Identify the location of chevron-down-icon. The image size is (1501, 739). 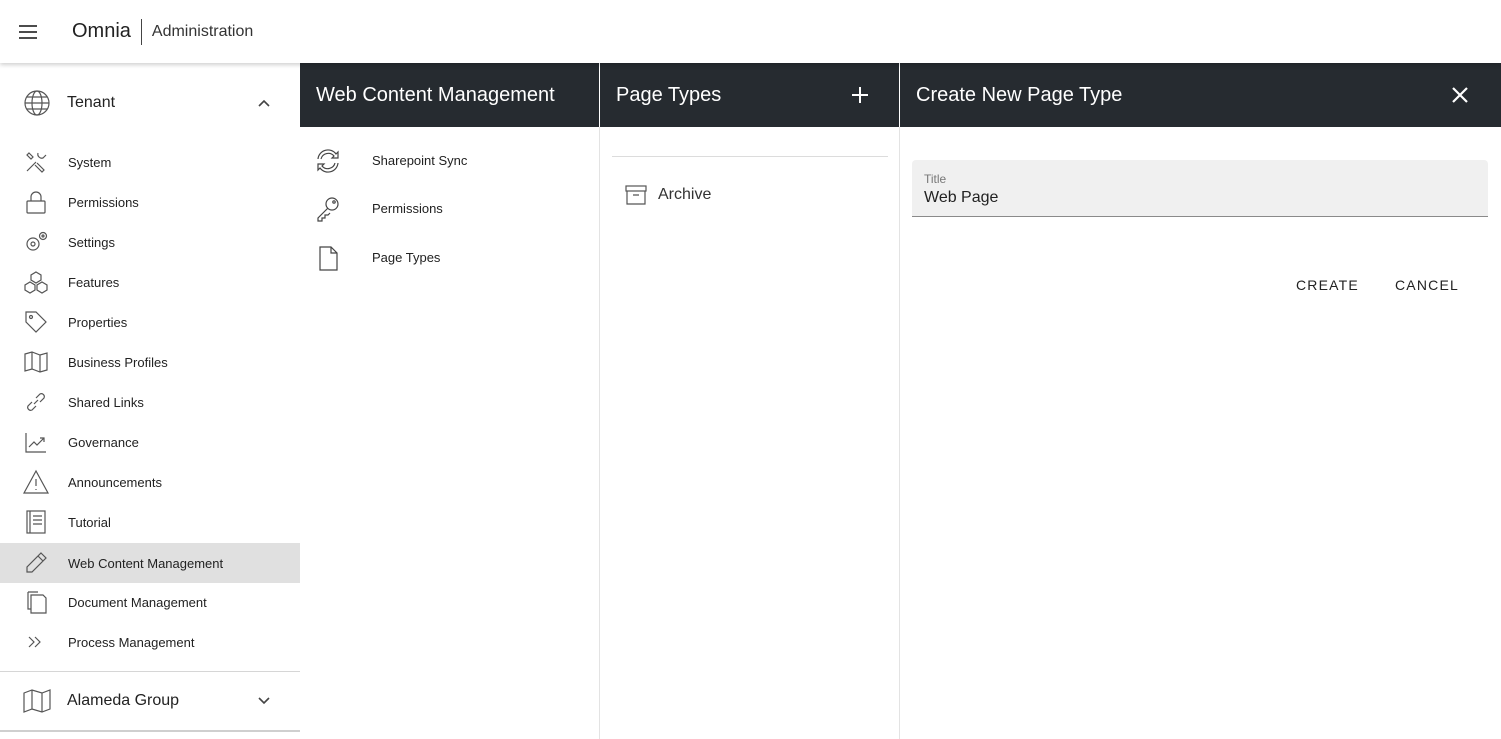
(264, 701).